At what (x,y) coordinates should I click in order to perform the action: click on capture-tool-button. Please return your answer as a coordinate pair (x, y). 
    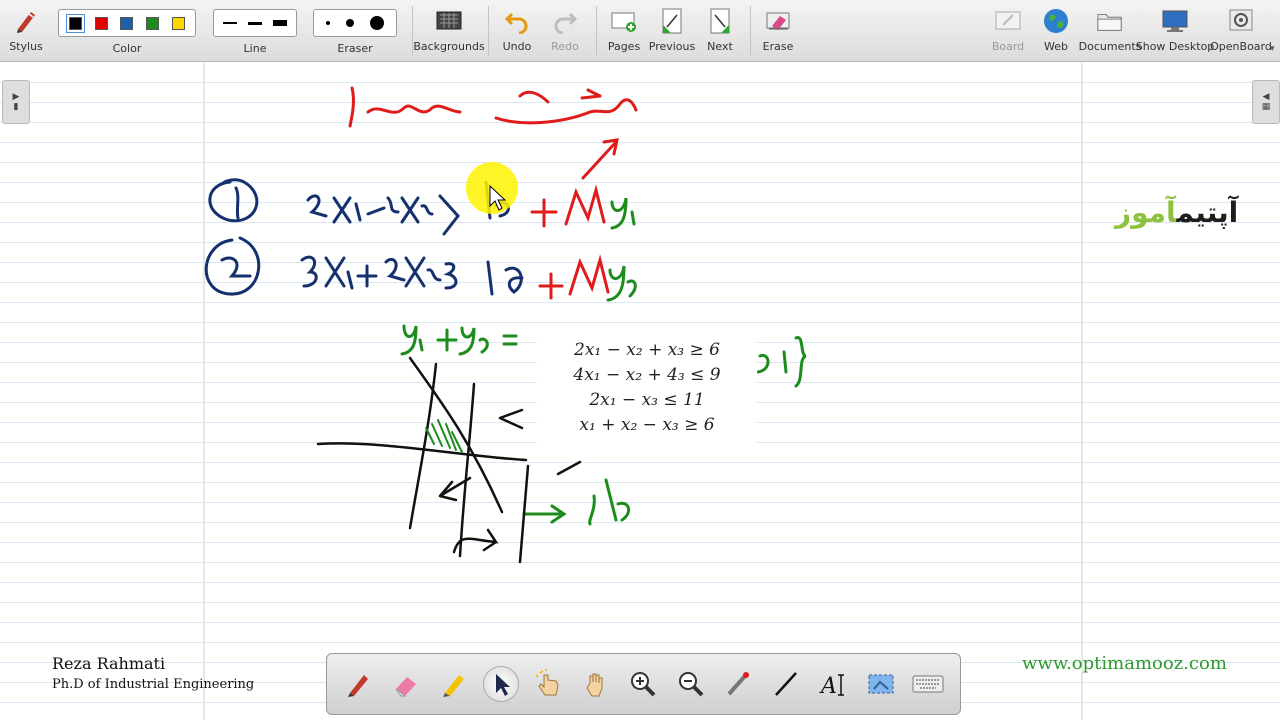
    Looking at the image, I should click on (881, 684).